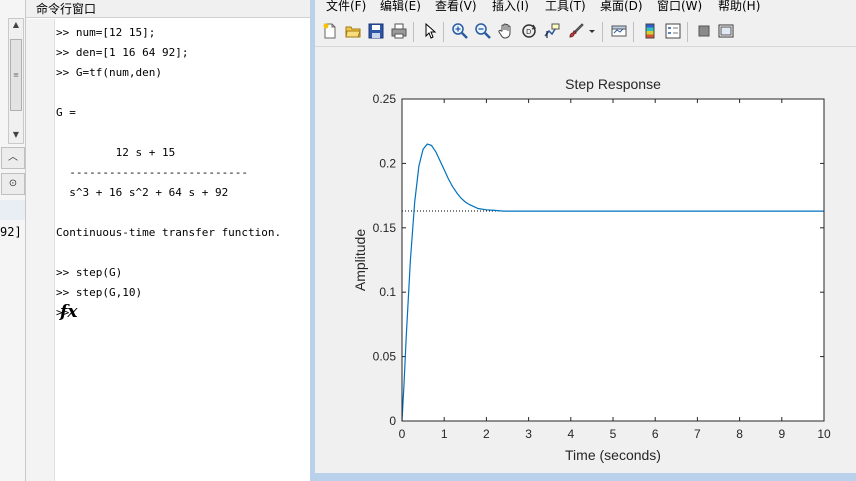 This screenshot has width=856, height=481. Describe the element at coordinates (585, 32) in the screenshot. I see `figure-toolbar: D` at that location.